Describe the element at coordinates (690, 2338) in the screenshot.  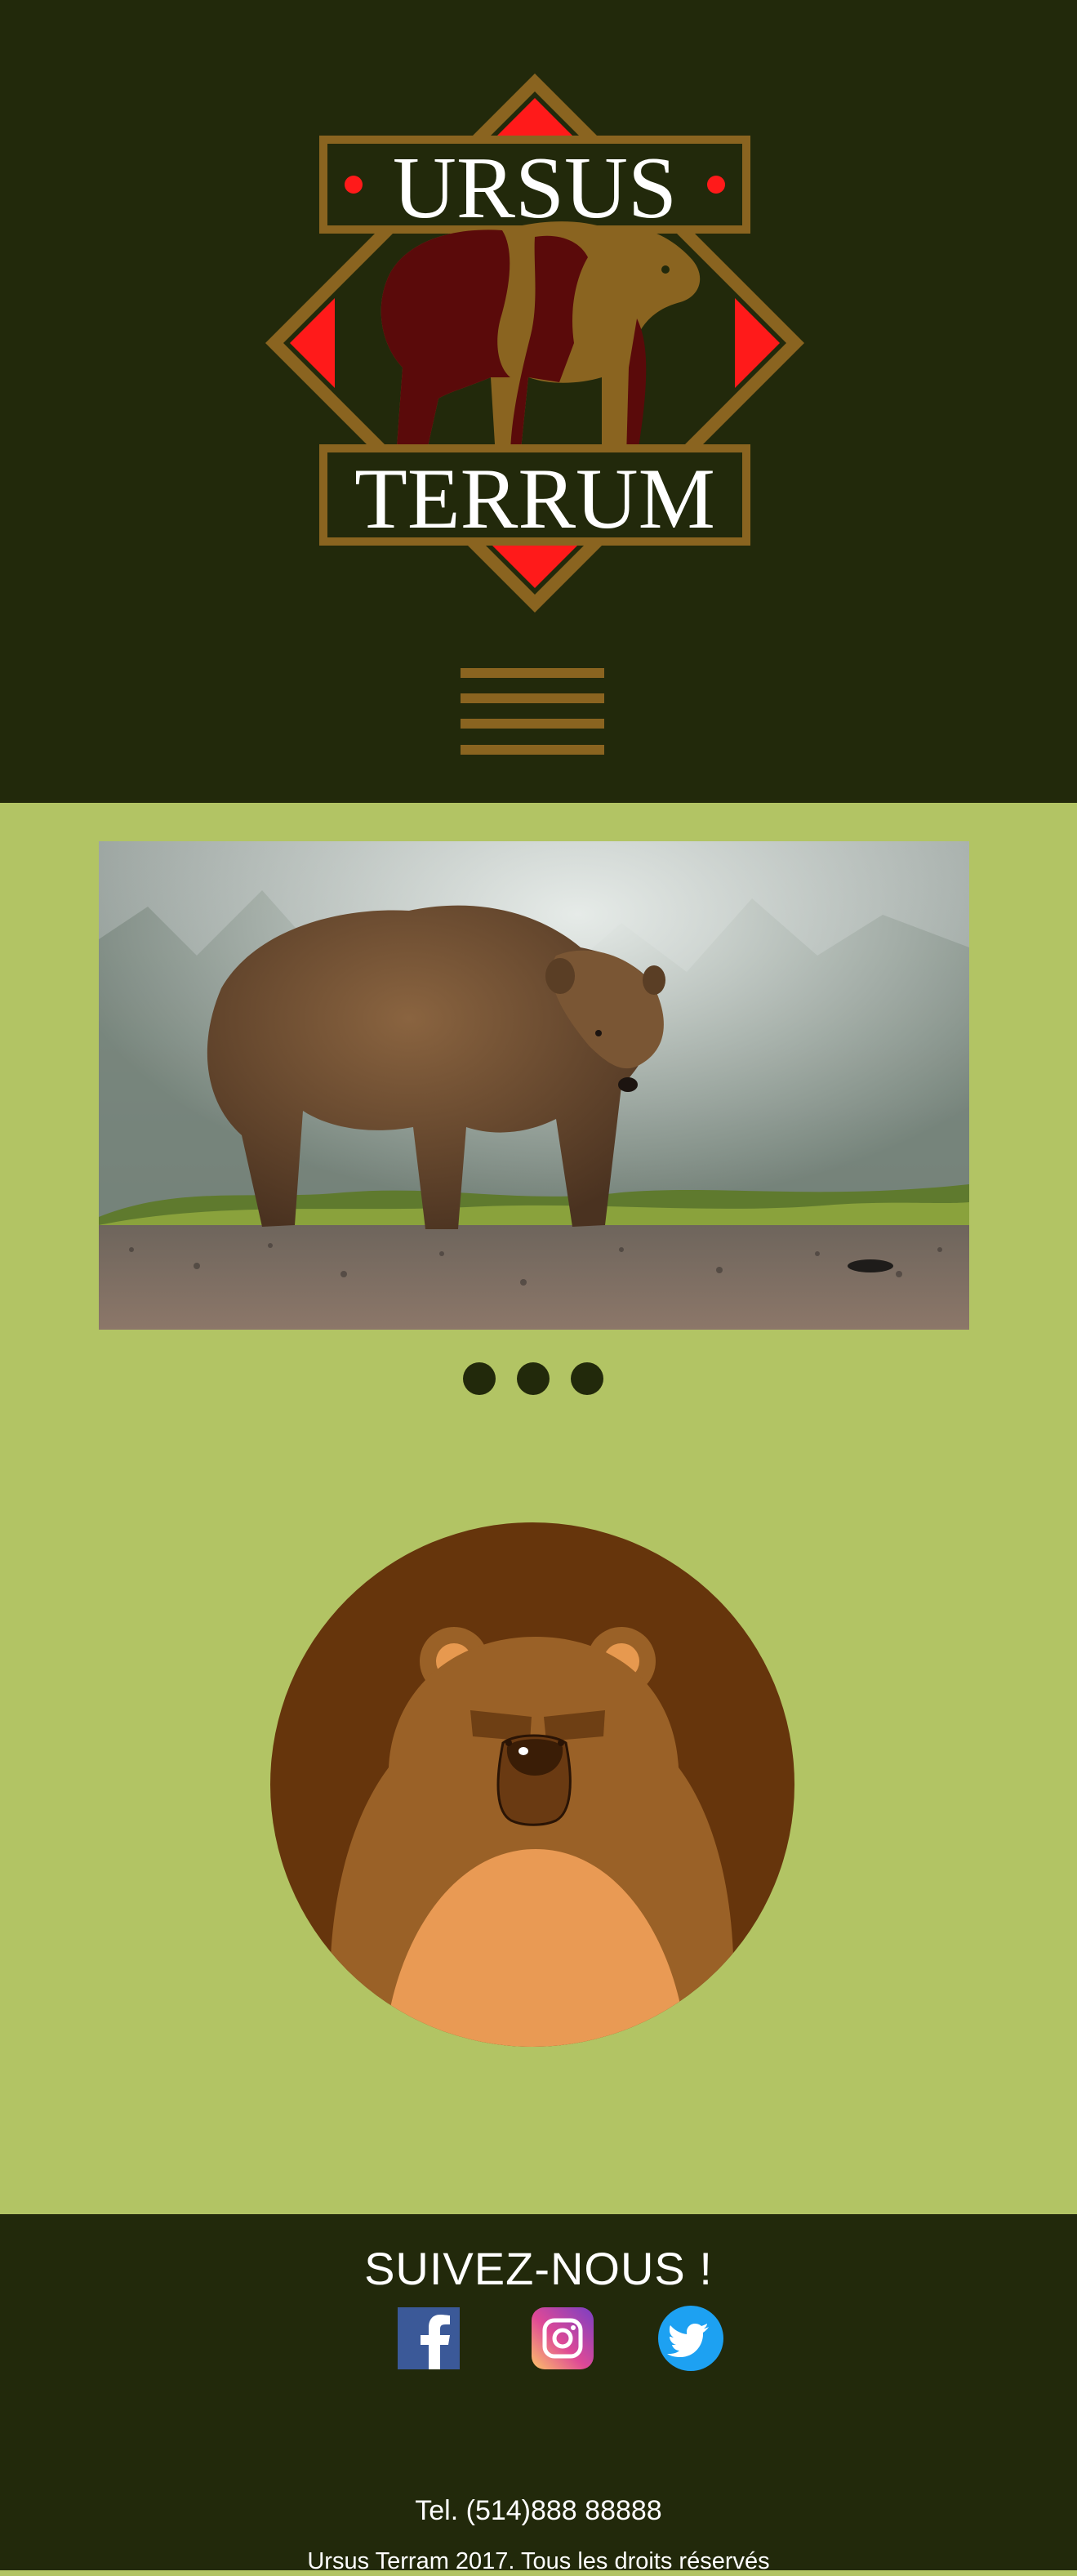
I see `twitter-icon` at that location.